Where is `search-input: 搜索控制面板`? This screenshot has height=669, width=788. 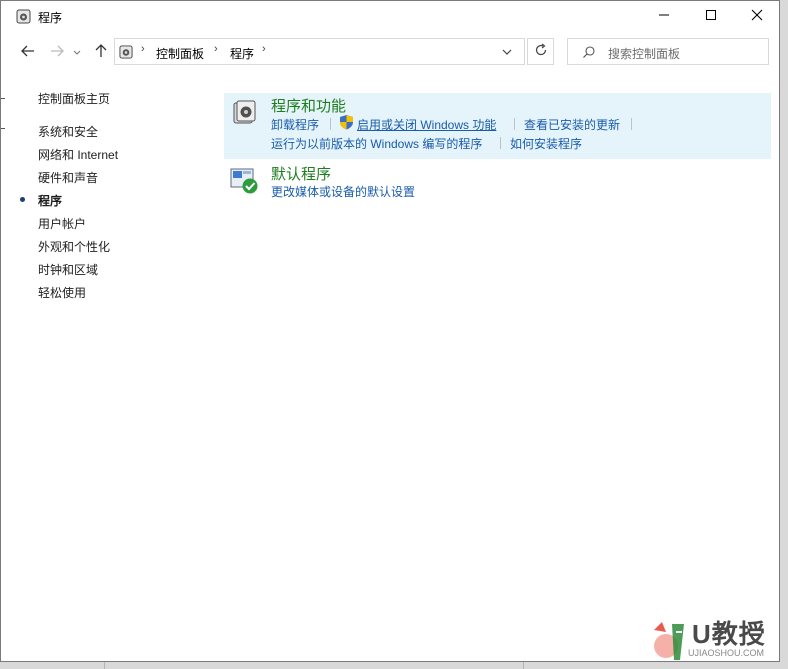 search-input: 搜索控制面板 is located at coordinates (644, 53).